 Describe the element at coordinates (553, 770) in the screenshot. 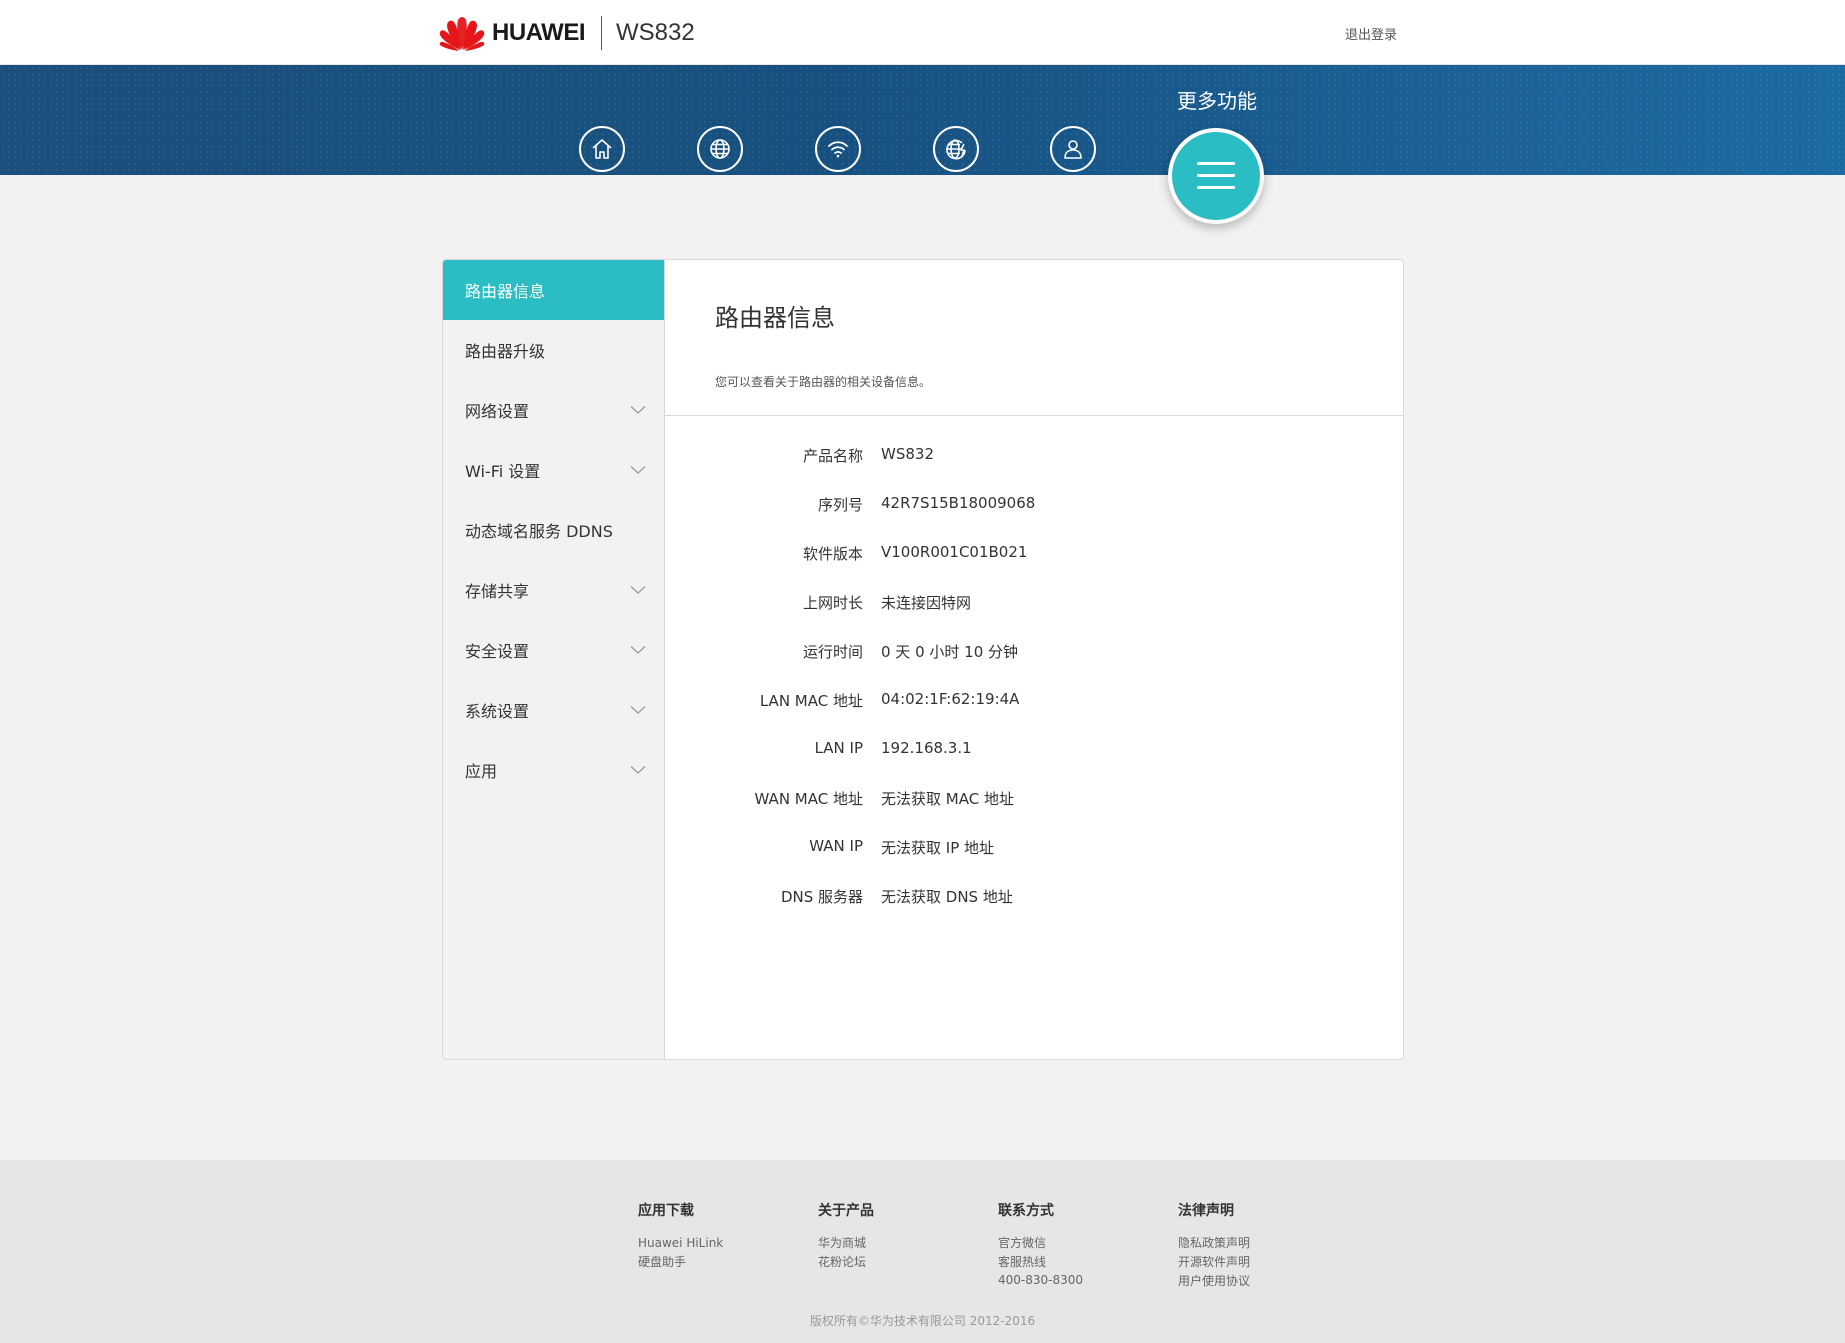

I see `sidebar-item-apps: 应用` at that location.